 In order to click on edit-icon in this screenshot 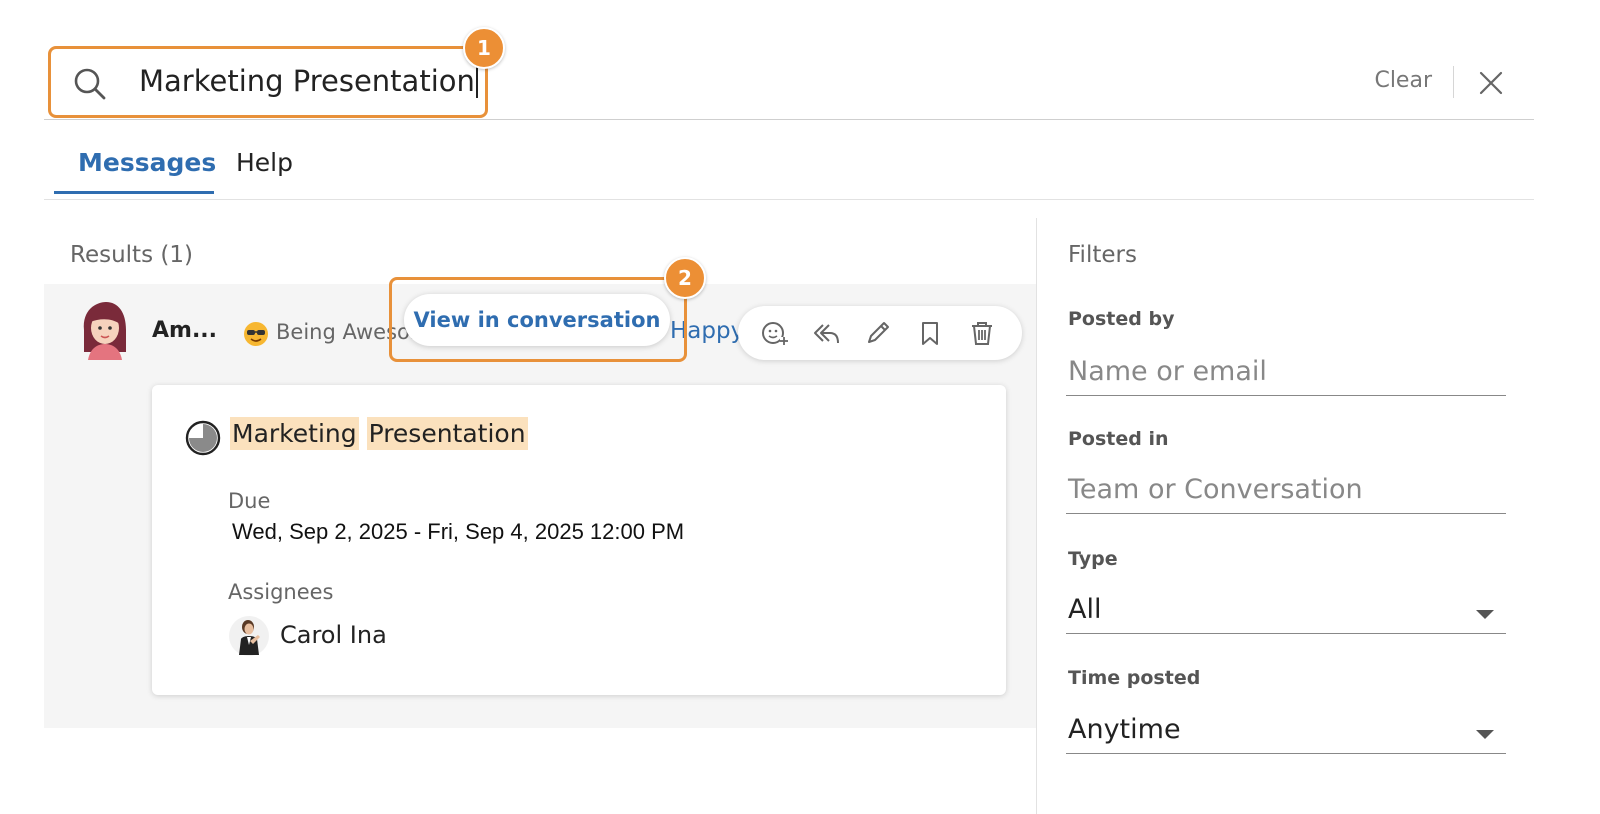, I will do `click(878, 333)`.